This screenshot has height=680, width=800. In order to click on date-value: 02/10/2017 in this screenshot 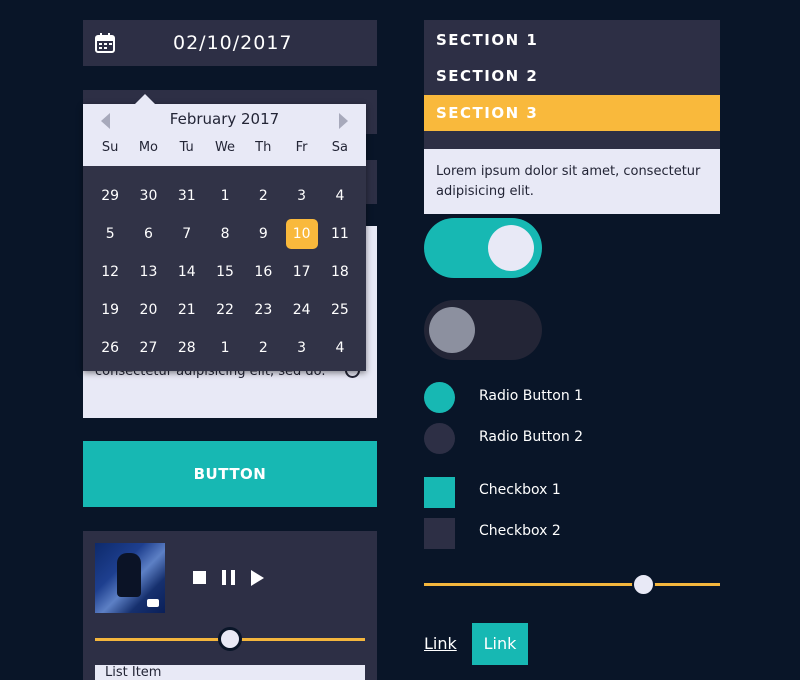, I will do `click(233, 43)`.